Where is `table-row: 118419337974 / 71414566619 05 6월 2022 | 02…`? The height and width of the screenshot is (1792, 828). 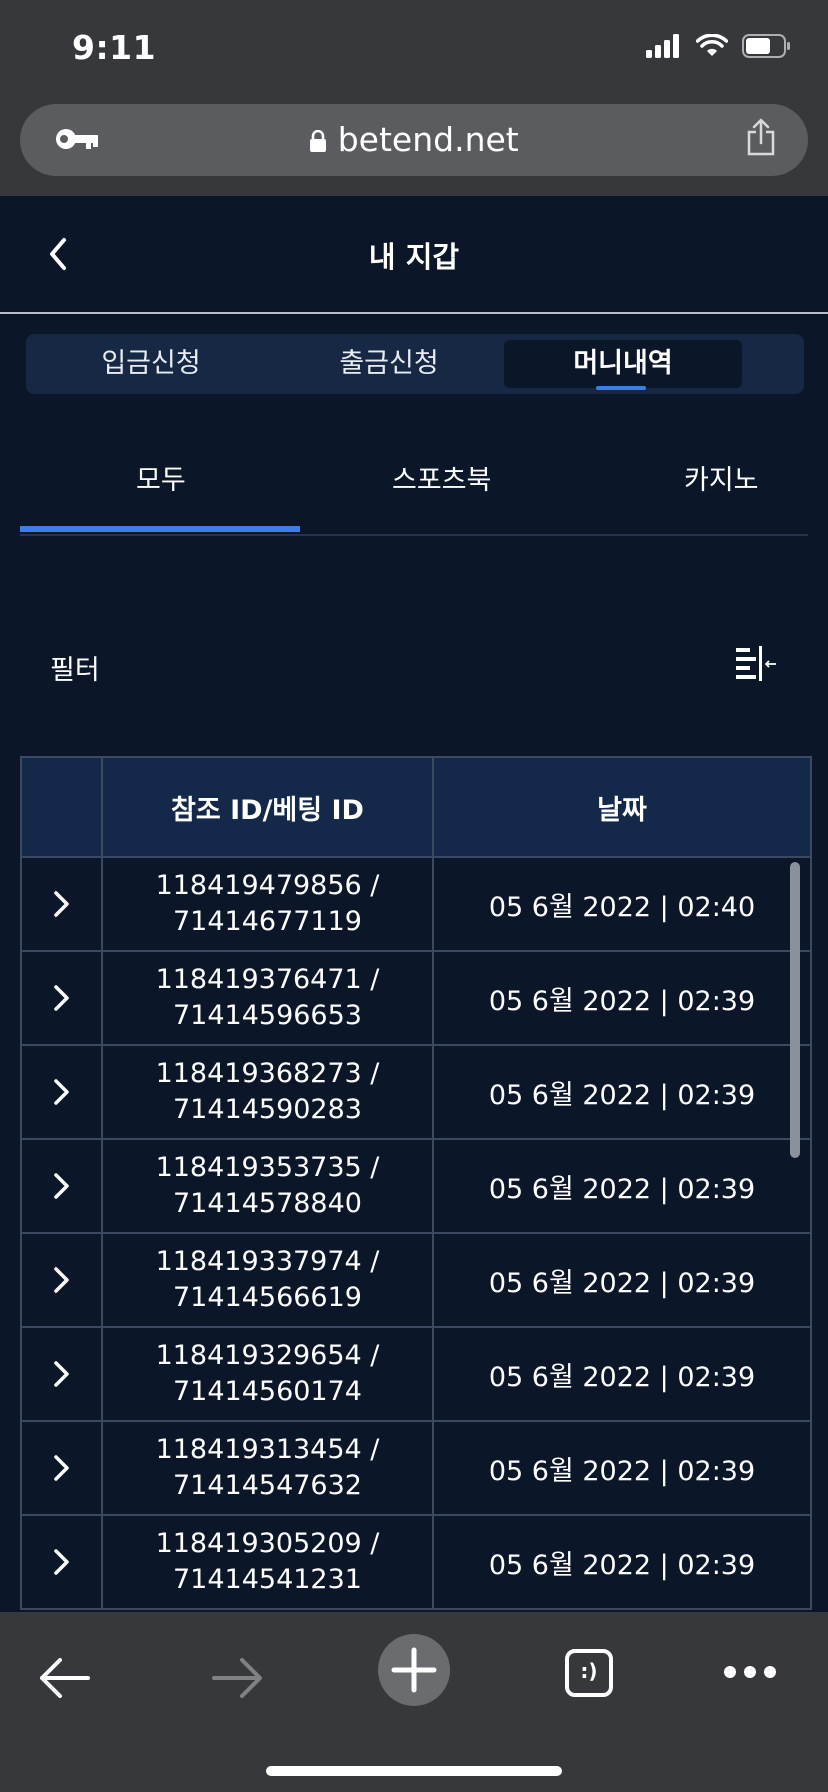
table-row: 118419337974 / 71414566619 05 6월 2022 | 02… is located at coordinates (416, 1281).